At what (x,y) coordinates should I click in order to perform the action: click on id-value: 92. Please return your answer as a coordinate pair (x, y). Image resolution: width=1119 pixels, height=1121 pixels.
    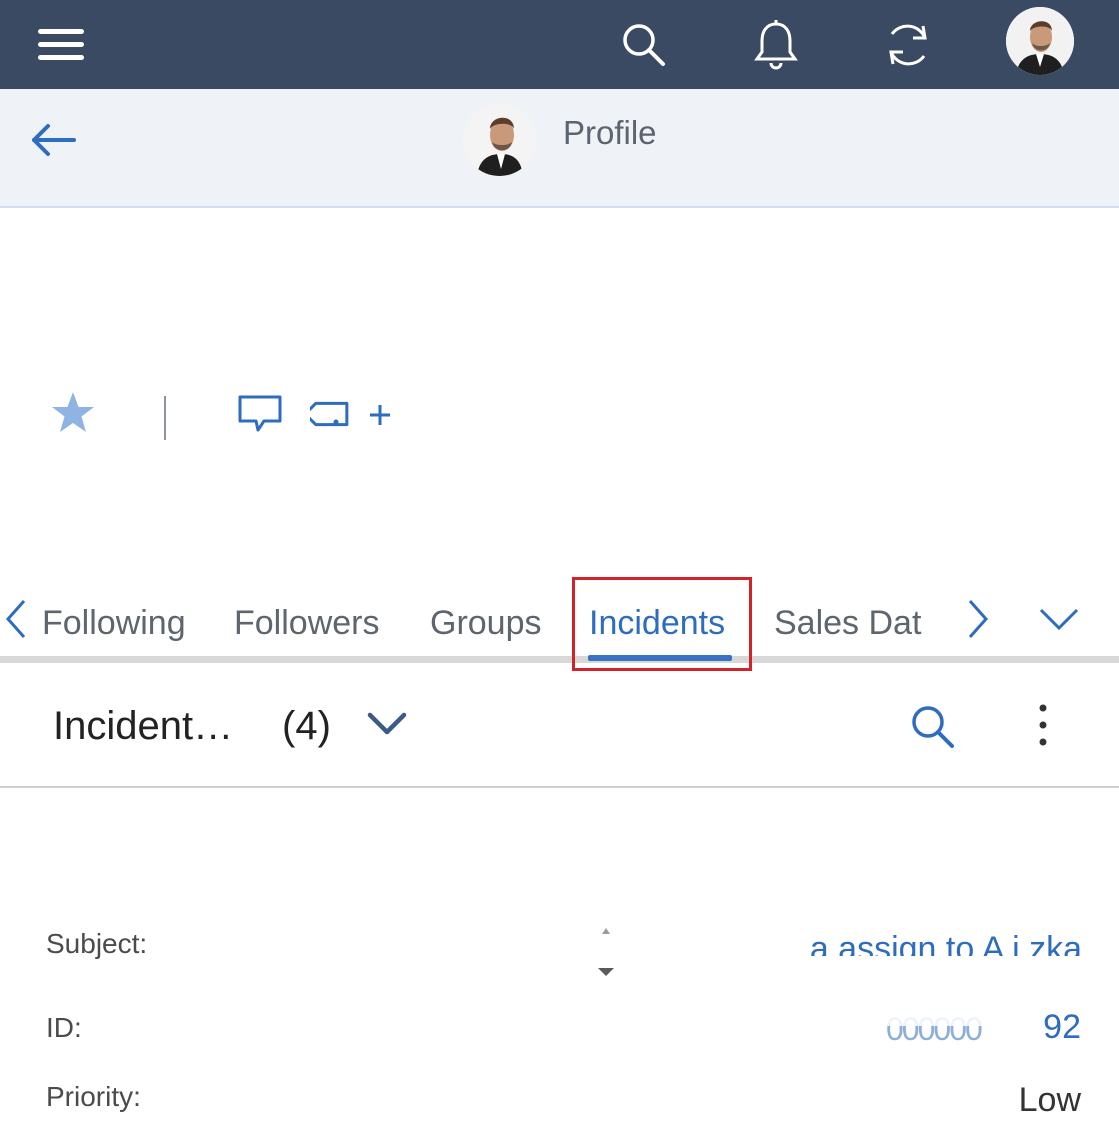
    Looking at the image, I should click on (1062, 1027).